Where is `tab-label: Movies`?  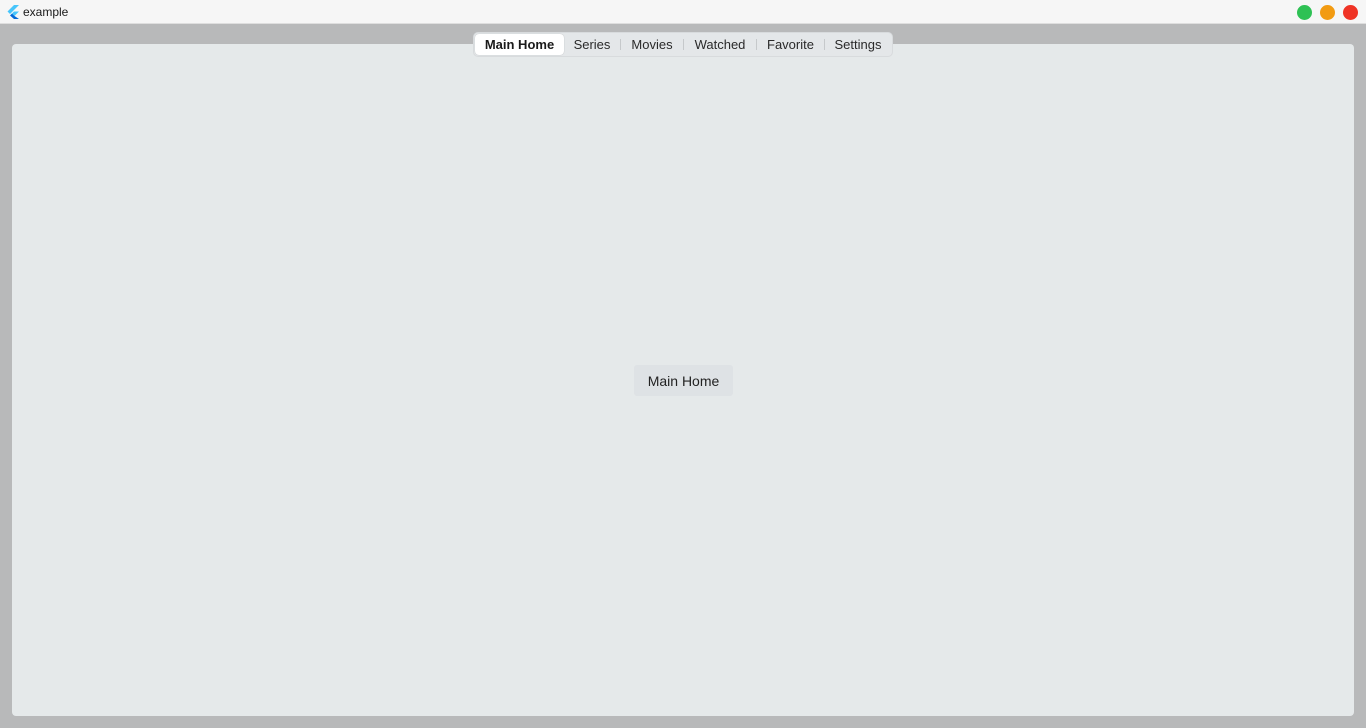 tab-label: Movies is located at coordinates (652, 44).